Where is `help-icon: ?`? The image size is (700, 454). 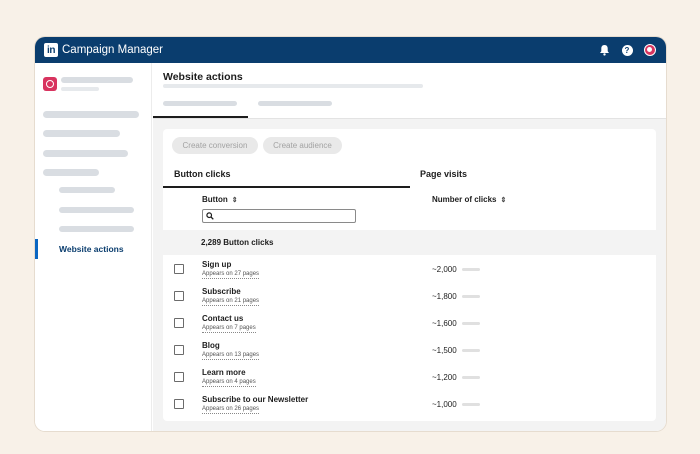 help-icon: ? is located at coordinates (627, 50).